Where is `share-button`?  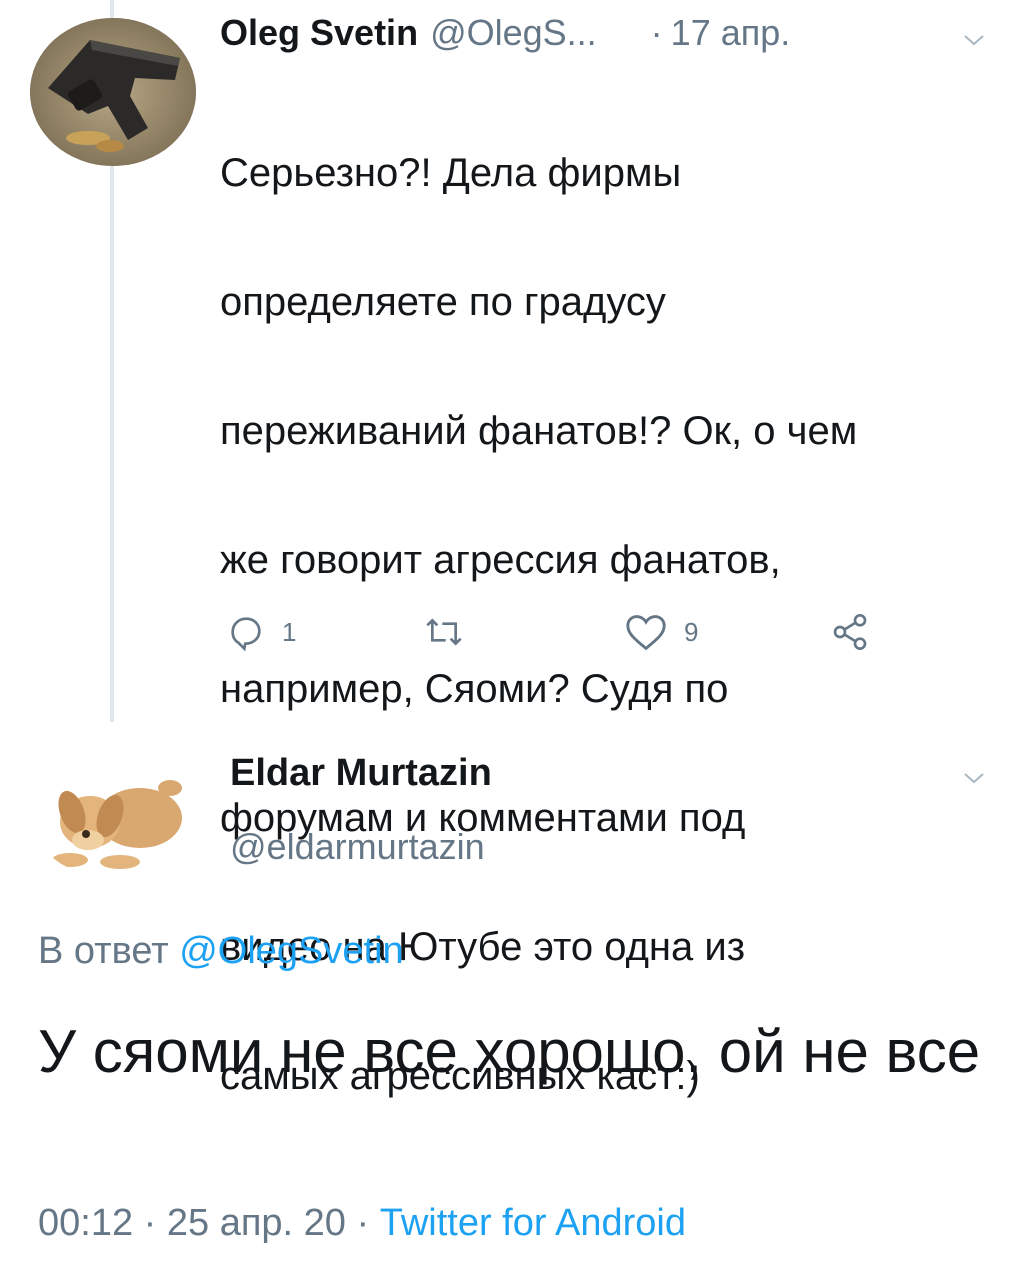 share-button is located at coordinates (850, 632).